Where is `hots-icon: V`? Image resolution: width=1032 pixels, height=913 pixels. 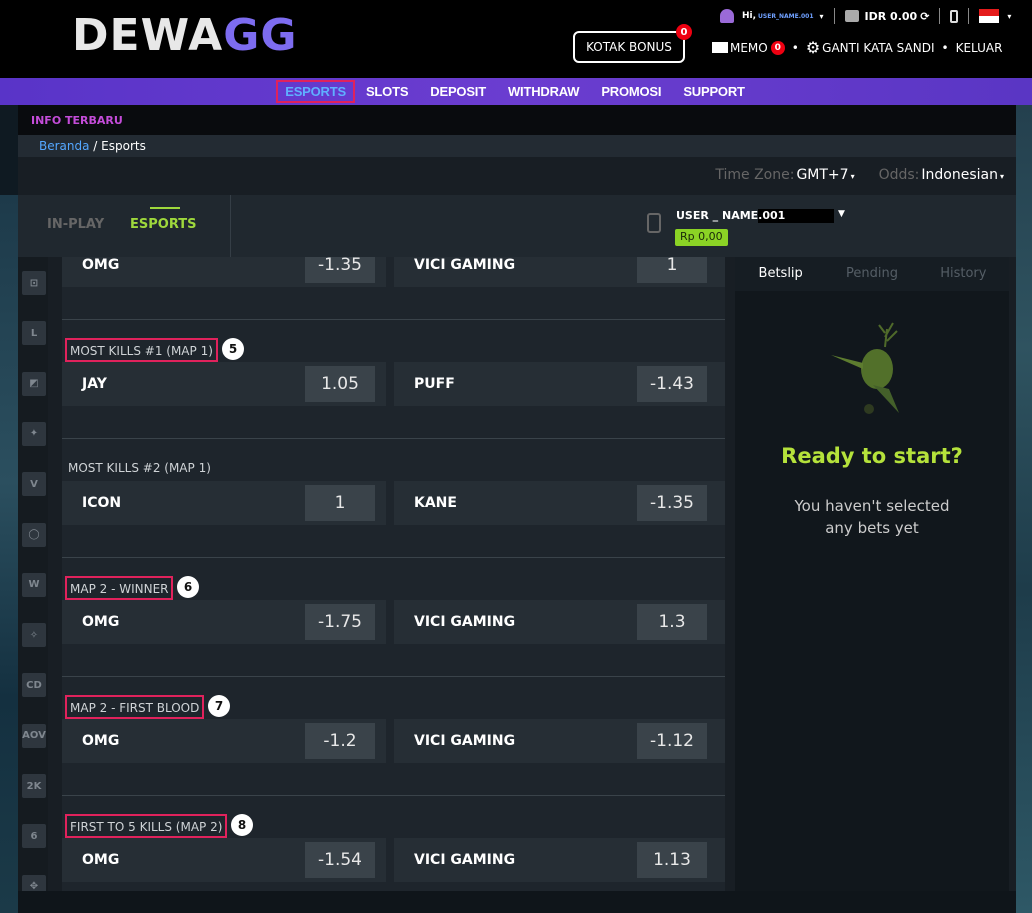 hots-icon: V is located at coordinates (34, 484).